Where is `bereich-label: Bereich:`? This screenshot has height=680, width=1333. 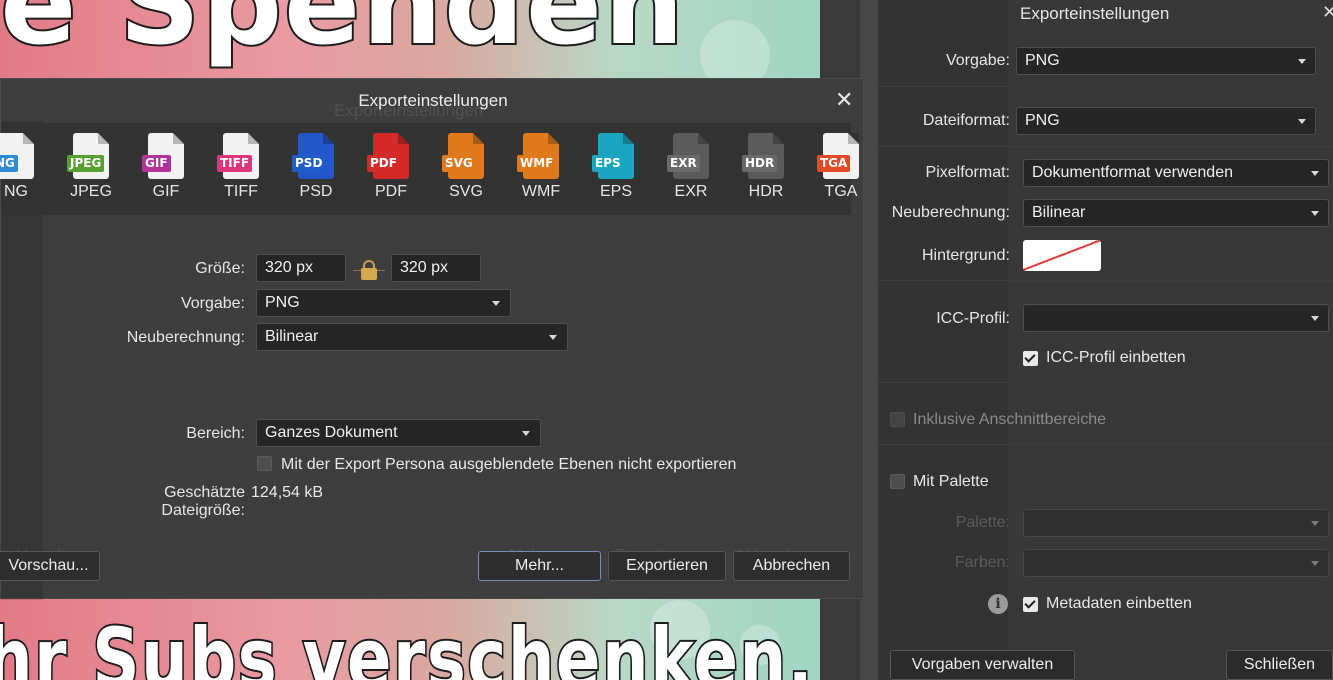
bereich-label: Bereich: is located at coordinates (215, 433).